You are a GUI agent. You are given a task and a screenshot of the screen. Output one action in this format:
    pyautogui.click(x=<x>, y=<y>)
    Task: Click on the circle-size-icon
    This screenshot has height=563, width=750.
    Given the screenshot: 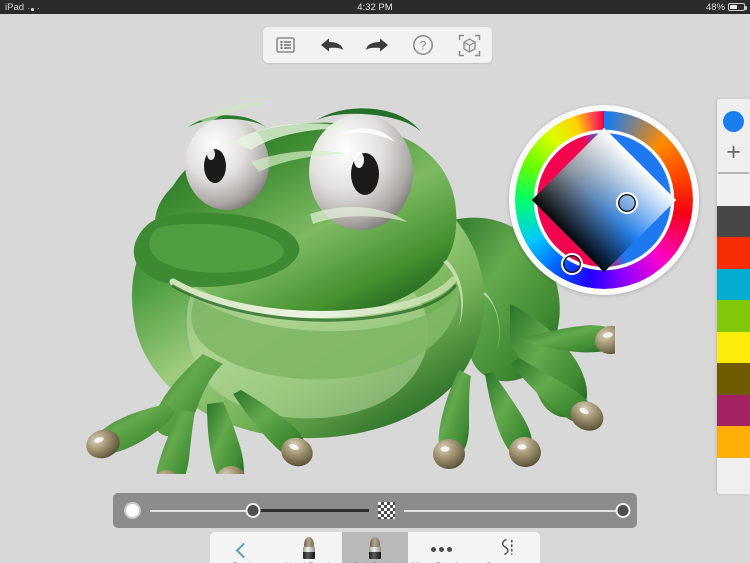 What is the action you would take?
    pyautogui.click(x=132, y=510)
    